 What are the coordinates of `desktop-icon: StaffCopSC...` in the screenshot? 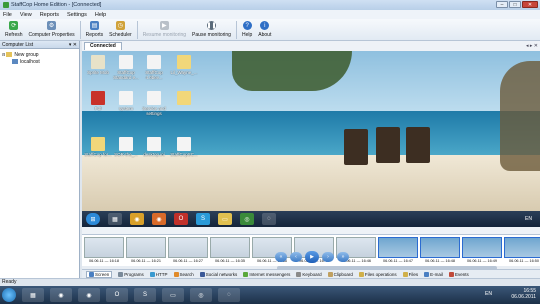 It's located at (184, 147).